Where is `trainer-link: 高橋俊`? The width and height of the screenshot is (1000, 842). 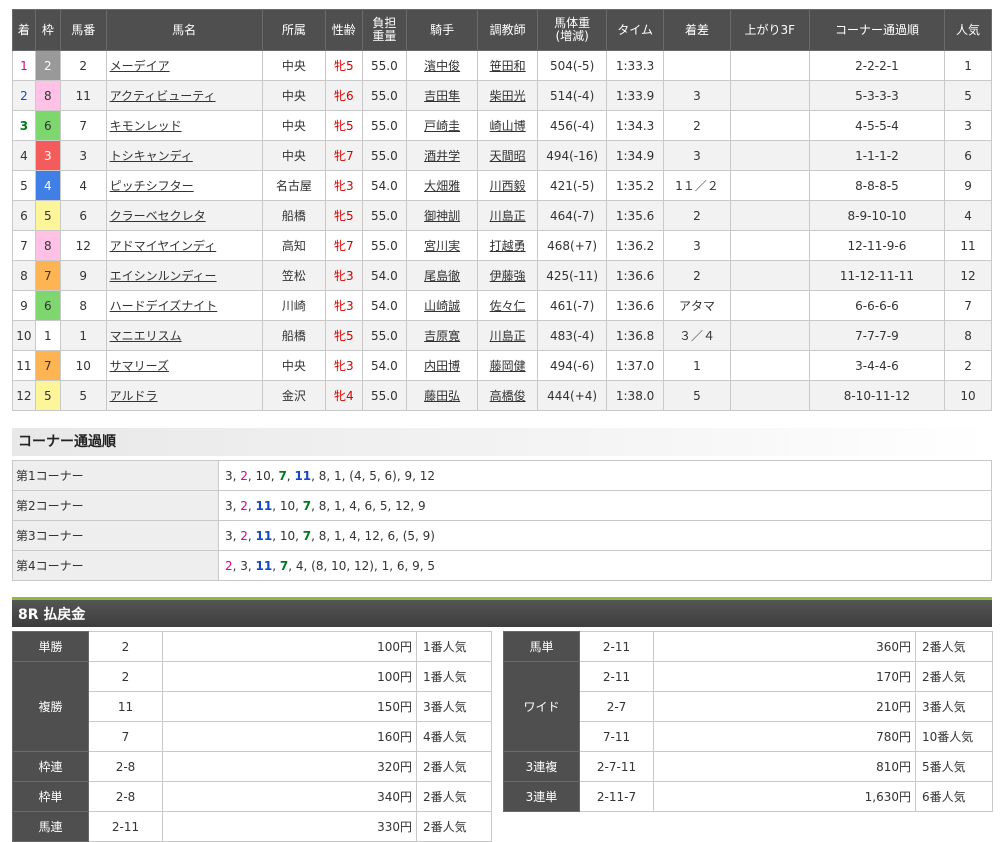
trainer-link: 高橋俊 is located at coordinates (508, 396).